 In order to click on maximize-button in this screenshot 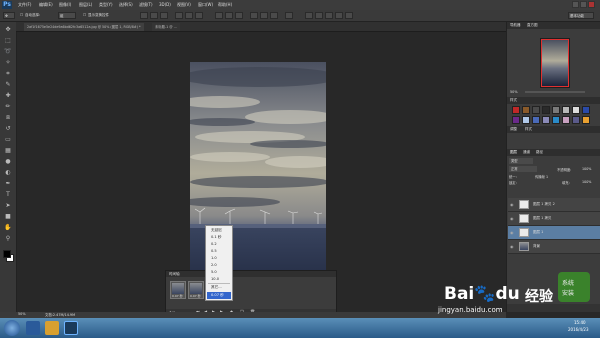, I will do `click(583, 4)`.